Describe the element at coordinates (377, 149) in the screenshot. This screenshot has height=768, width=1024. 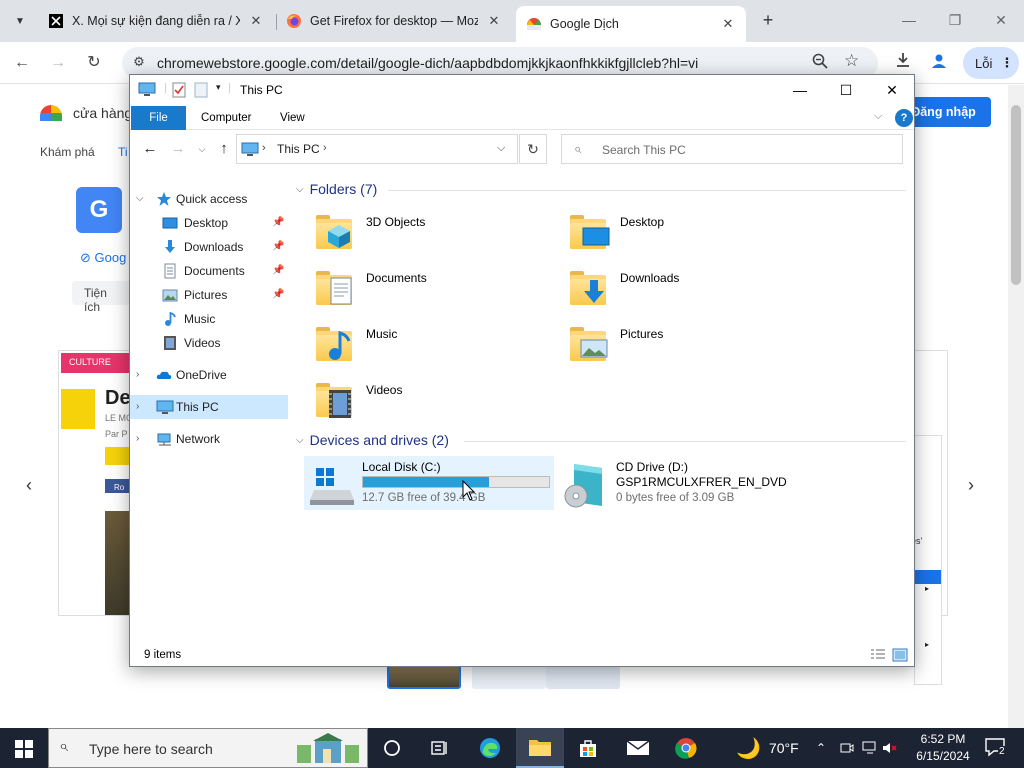
I see `explorer-address-bar: › This PC › ⌵` at that location.